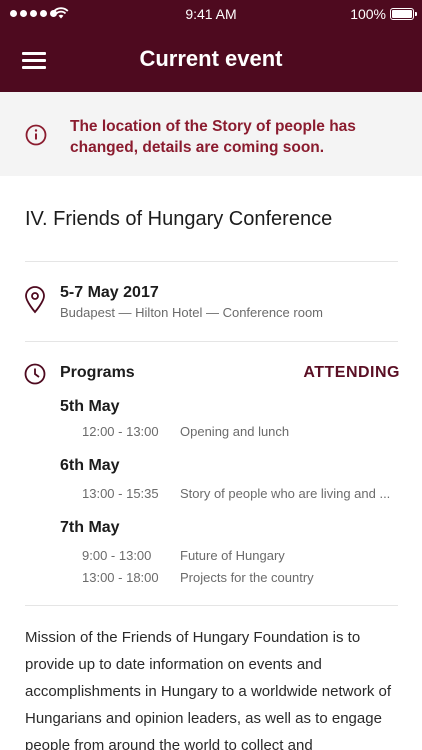  I want to click on program-time: 9:00 - 13:00, so click(117, 555).